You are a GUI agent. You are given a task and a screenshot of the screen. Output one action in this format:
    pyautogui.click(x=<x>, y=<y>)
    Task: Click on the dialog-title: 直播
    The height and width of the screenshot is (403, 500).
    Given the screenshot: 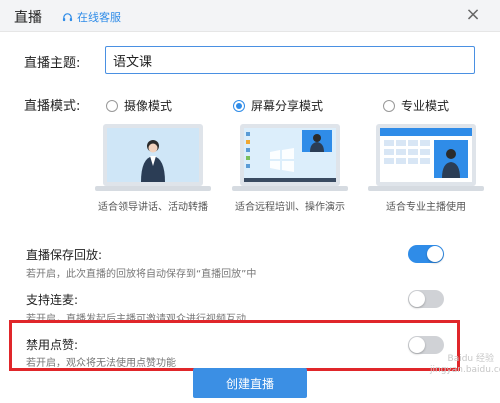 What is the action you would take?
    pyautogui.click(x=28, y=18)
    